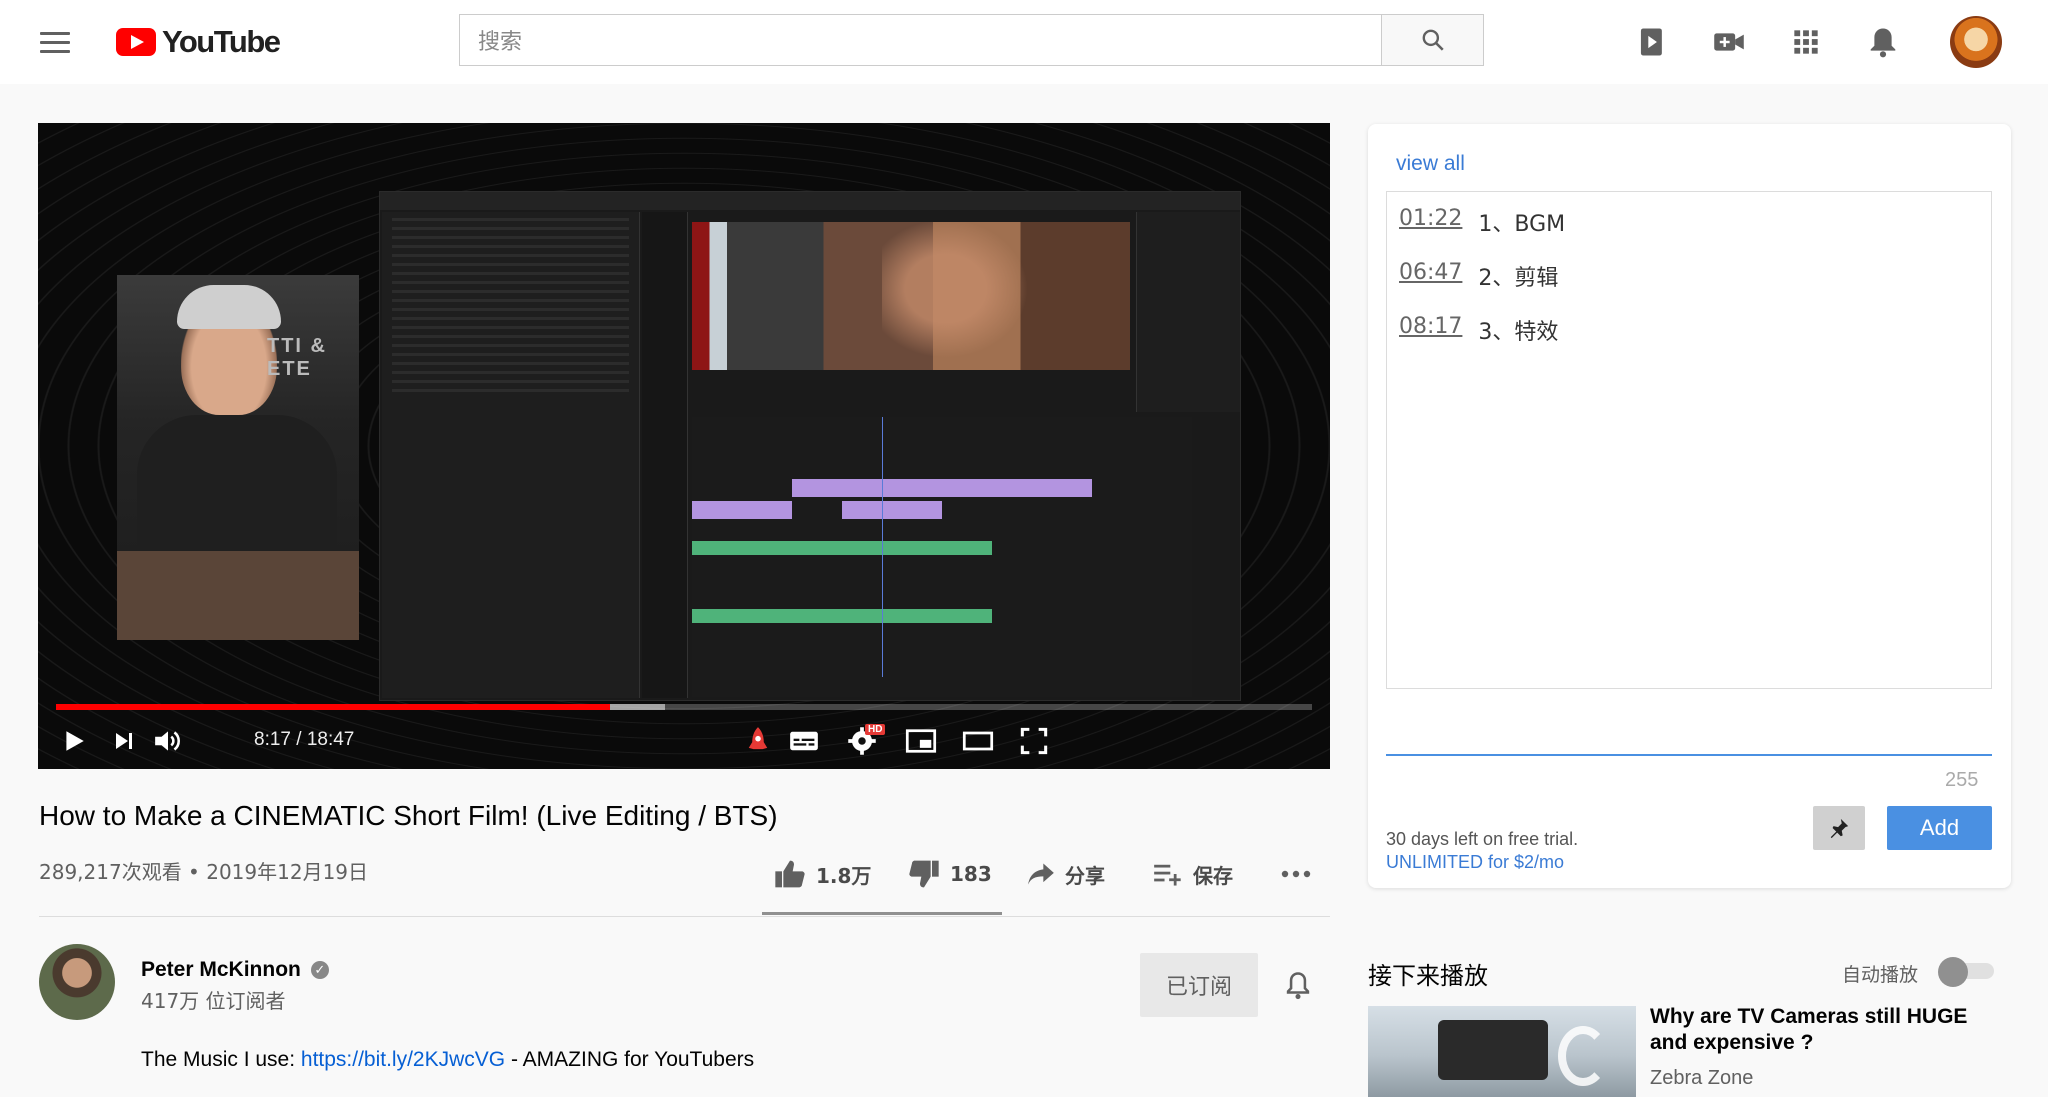 Image resolution: width=2048 pixels, height=1097 pixels. I want to click on channel-avatar, so click(77, 982).